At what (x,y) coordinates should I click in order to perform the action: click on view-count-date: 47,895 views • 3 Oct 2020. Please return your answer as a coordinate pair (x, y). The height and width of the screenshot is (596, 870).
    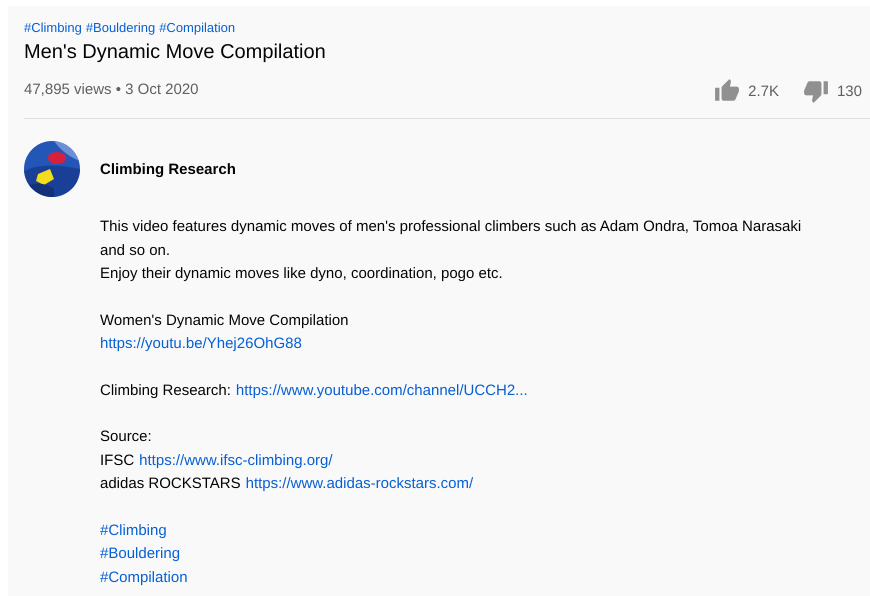
    Looking at the image, I should click on (111, 89).